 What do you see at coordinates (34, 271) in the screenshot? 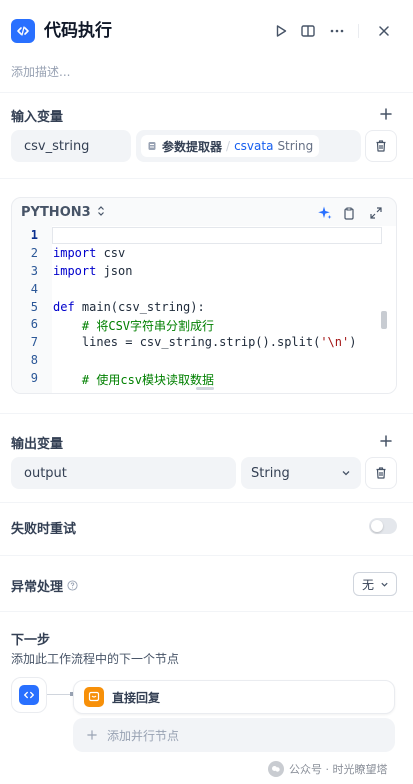
I see `line-number: 3` at bounding box center [34, 271].